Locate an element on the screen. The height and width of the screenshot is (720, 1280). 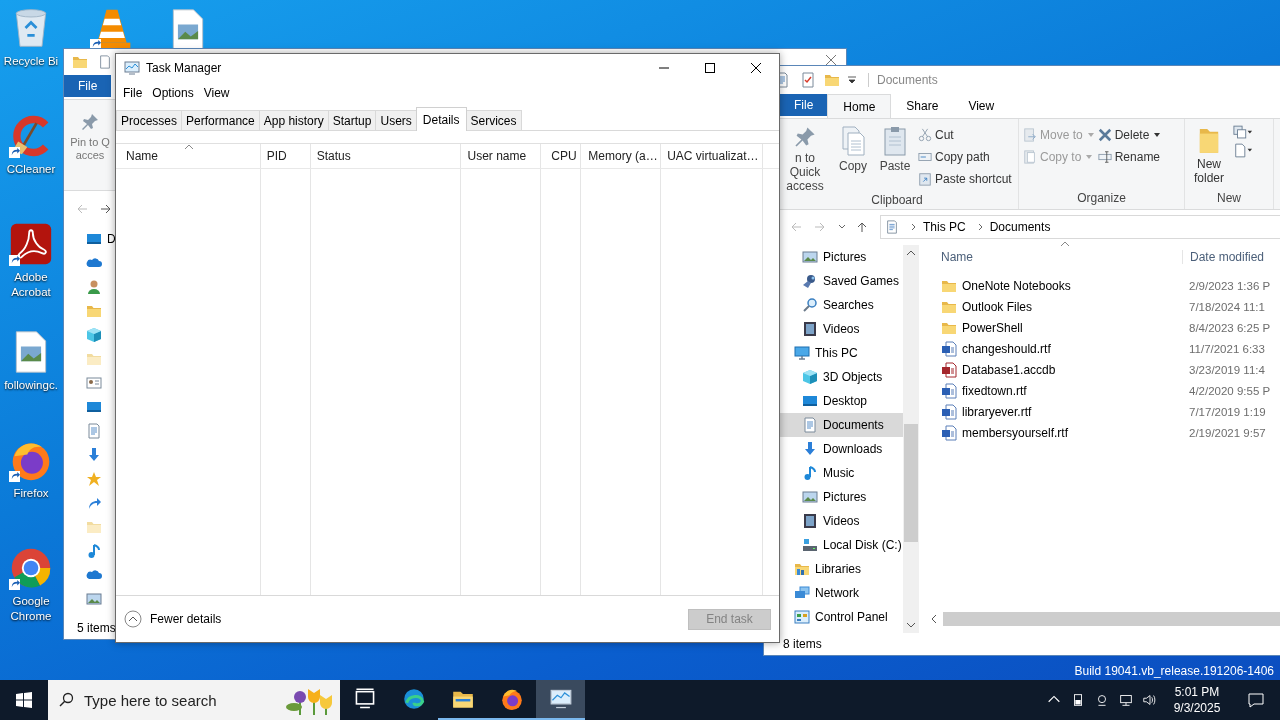
nav-item: Documents is located at coordinates (841, 425).